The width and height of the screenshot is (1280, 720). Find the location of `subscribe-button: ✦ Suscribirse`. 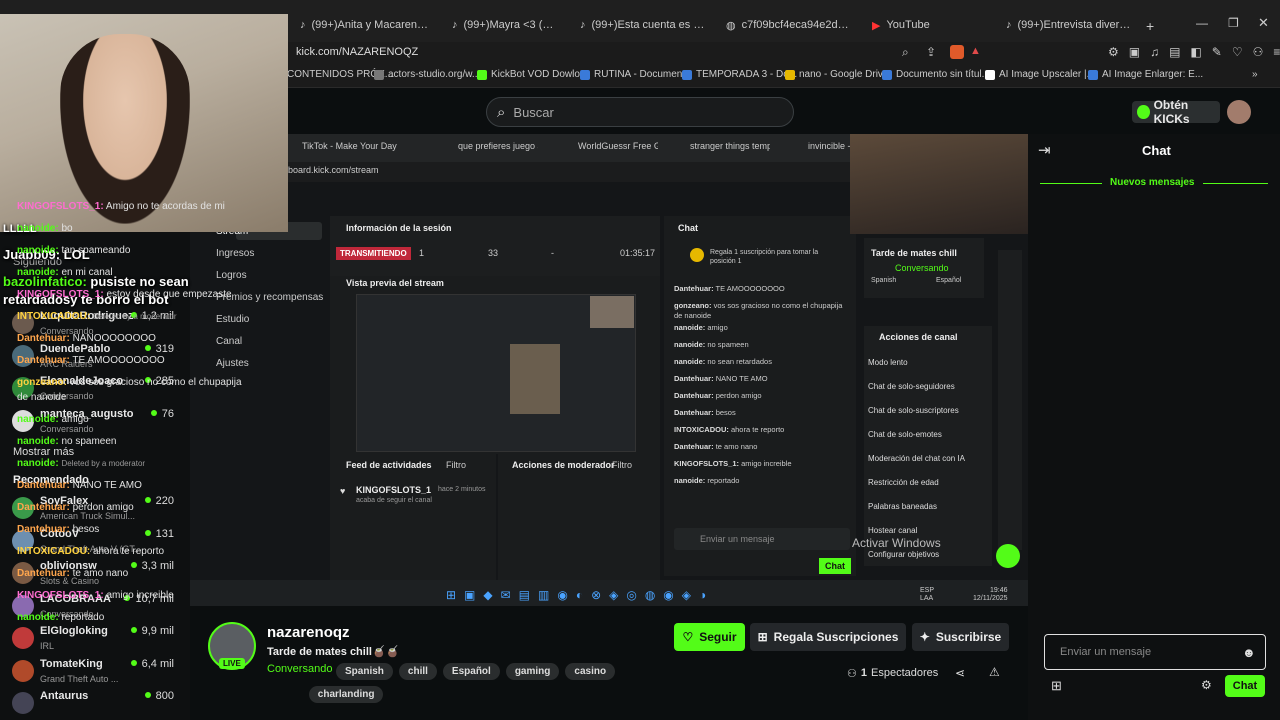

subscribe-button: ✦ Suscribirse is located at coordinates (960, 637).